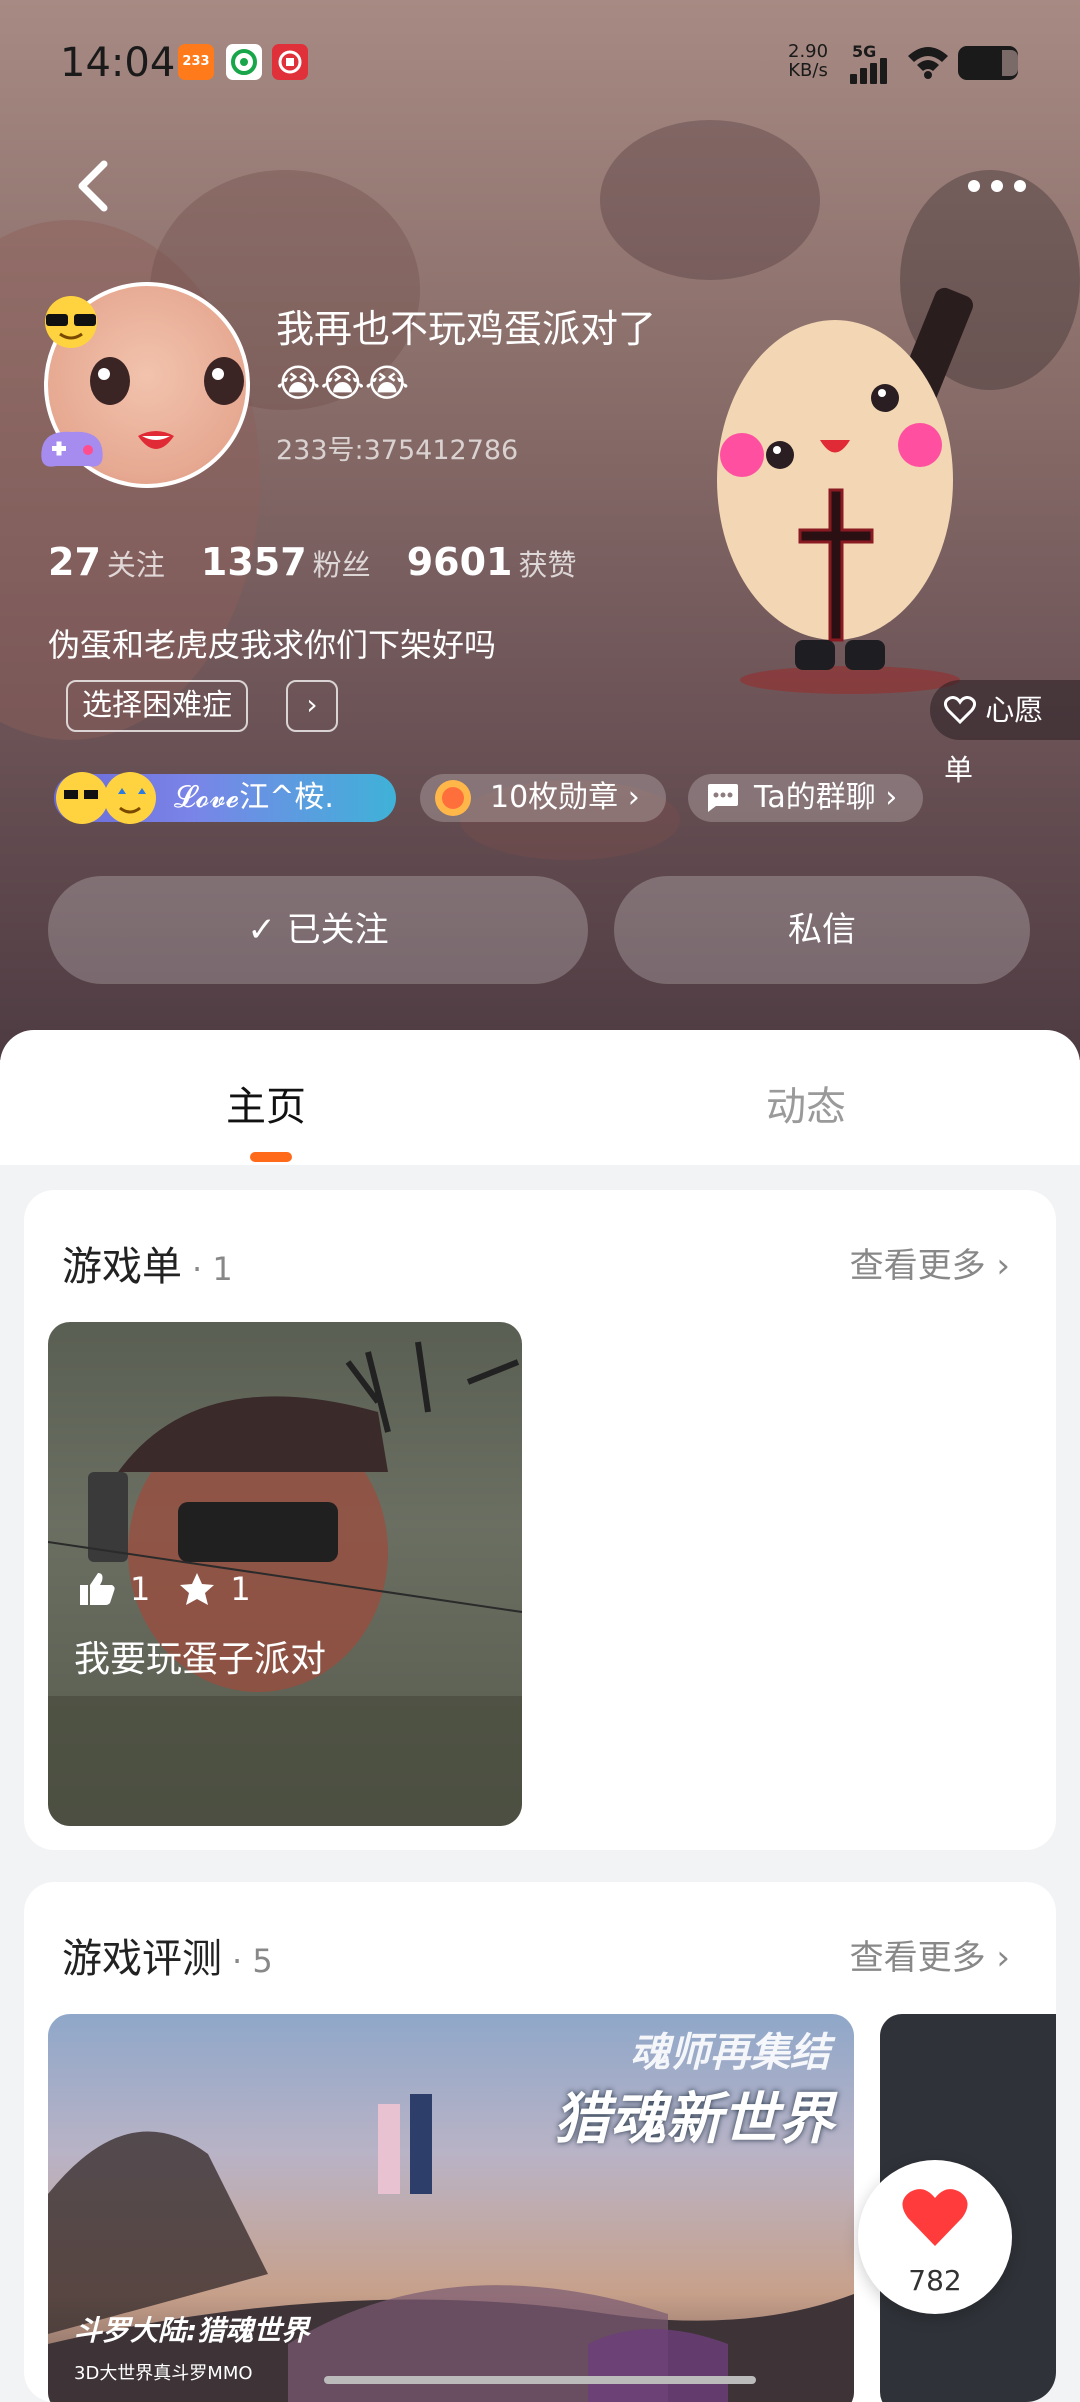 The image size is (1080, 2402). Describe the element at coordinates (200, 1659) in the screenshot. I see `game-list-title: 我要玩蛋子派对` at that location.